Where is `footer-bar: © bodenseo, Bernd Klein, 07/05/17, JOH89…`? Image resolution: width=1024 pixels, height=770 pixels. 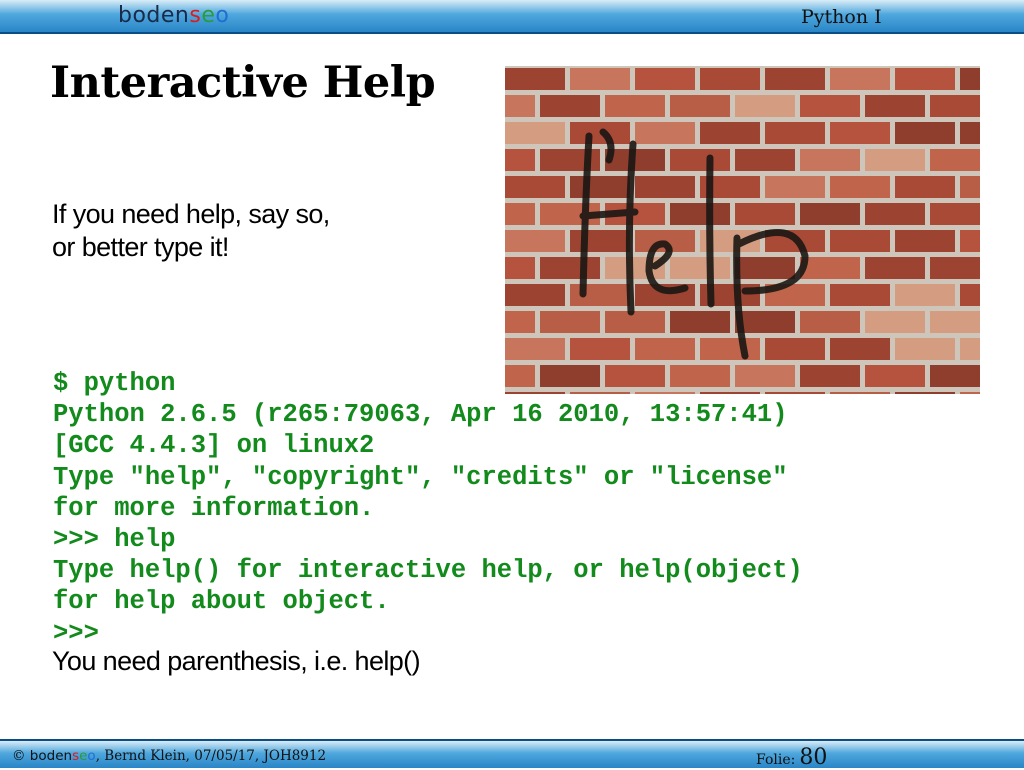
footer-bar: © bodenseo, Bernd Klein, 07/05/17, JOH89… is located at coordinates (512, 754).